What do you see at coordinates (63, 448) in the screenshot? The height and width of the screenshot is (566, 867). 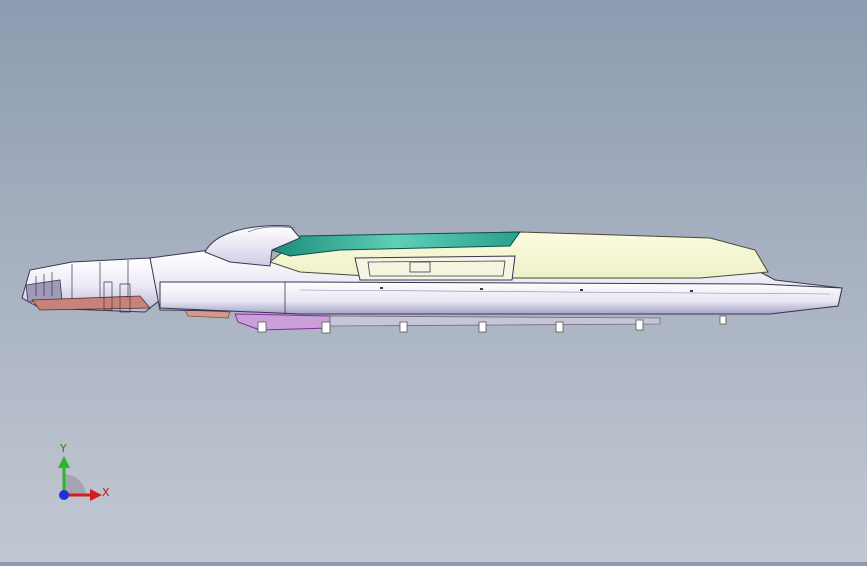 I see `y-axis-label: Y` at bounding box center [63, 448].